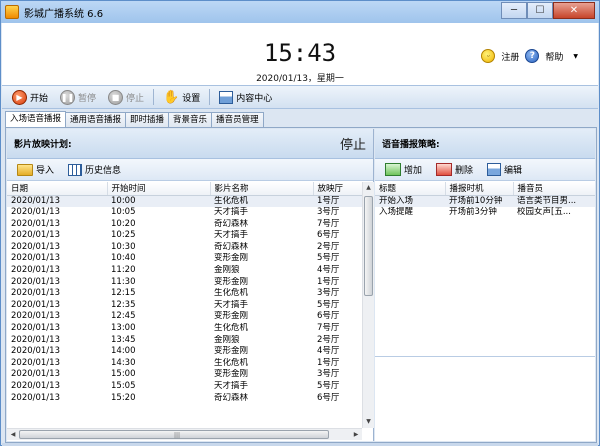  I want to click on help-dropdown-icon: ▼, so click(575, 56).